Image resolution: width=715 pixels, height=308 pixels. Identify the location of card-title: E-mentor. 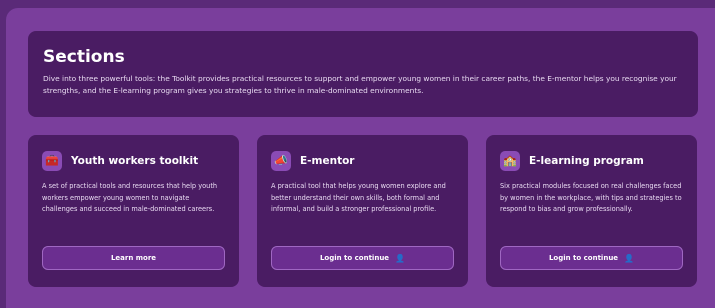
(327, 161).